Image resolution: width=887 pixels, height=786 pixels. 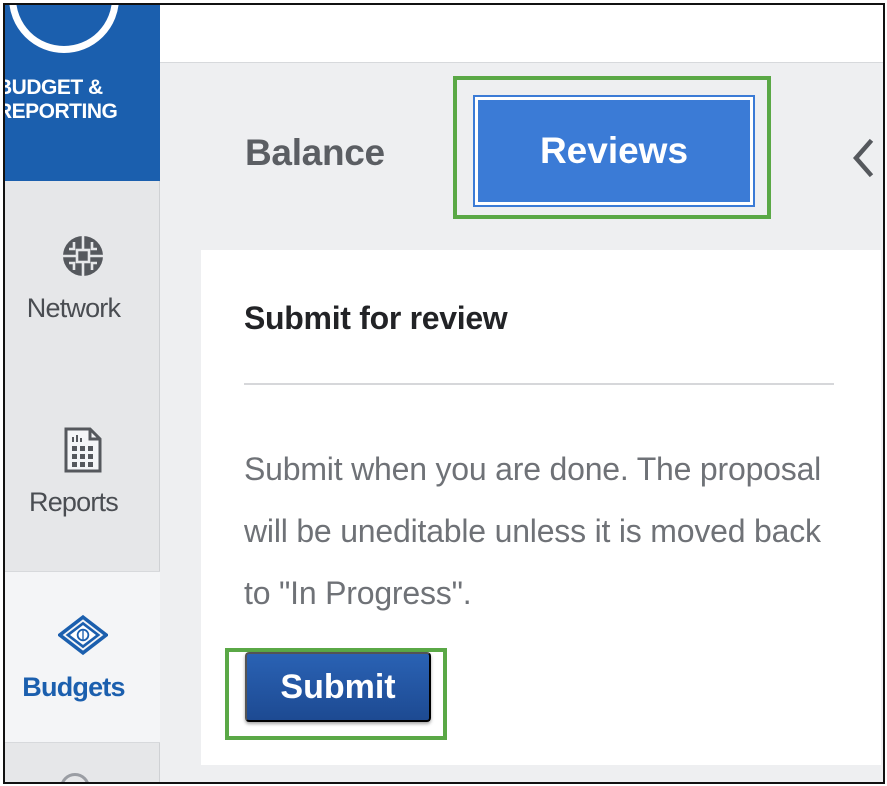 I want to click on nav-item-partial-icon, so click(x=75, y=777).